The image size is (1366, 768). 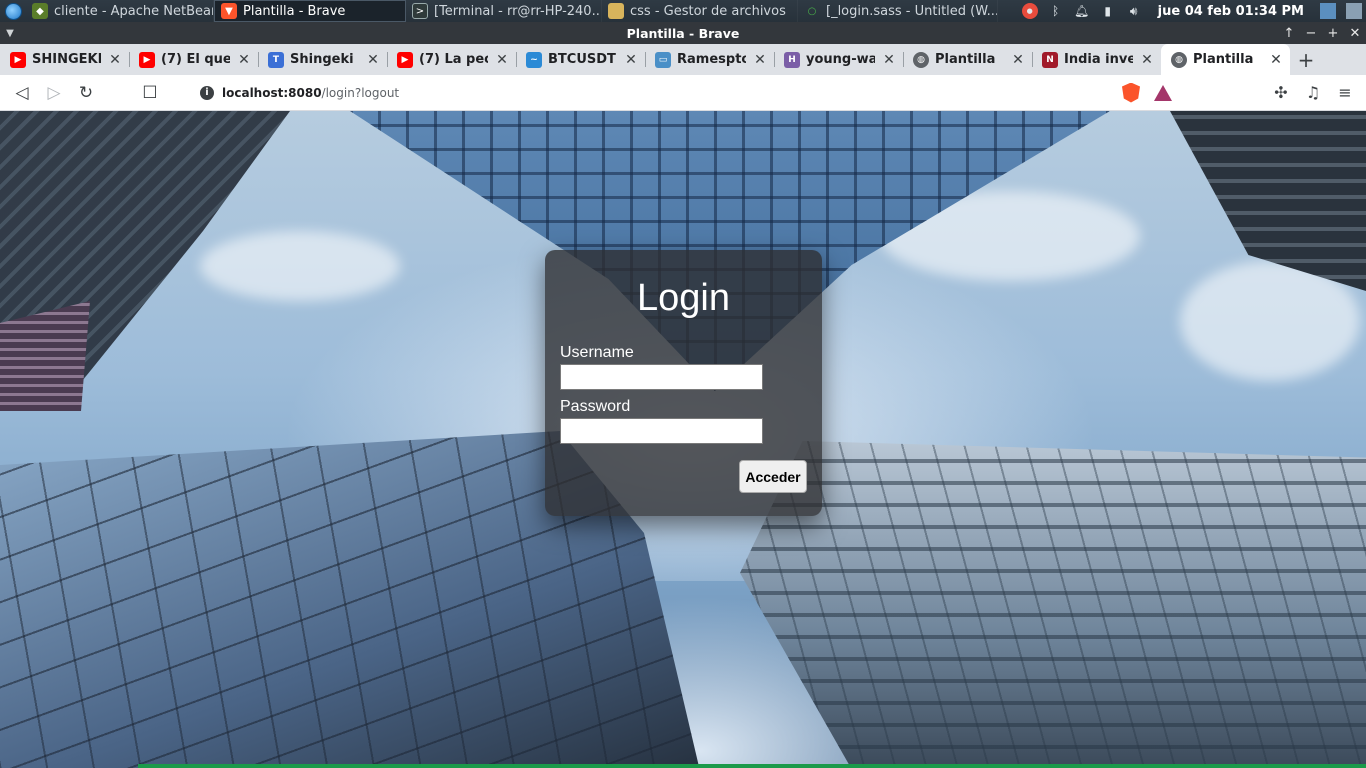 I want to click on browser-tab: ▶ SHINGEKI ✕, so click(x=64, y=59).